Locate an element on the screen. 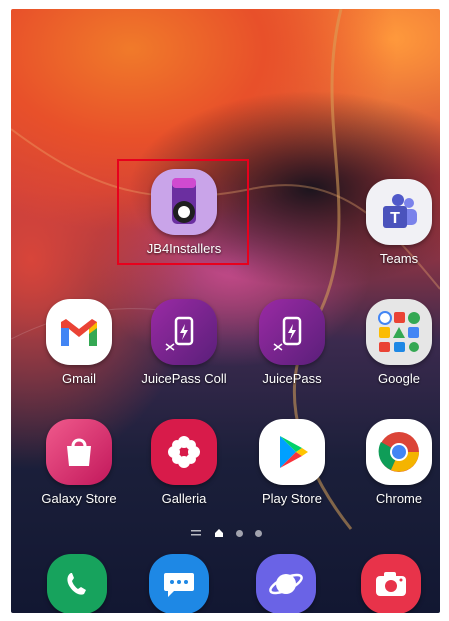 Image resolution: width=449 pixels, height=621 pixels. gallery-icon is located at coordinates (184, 452).